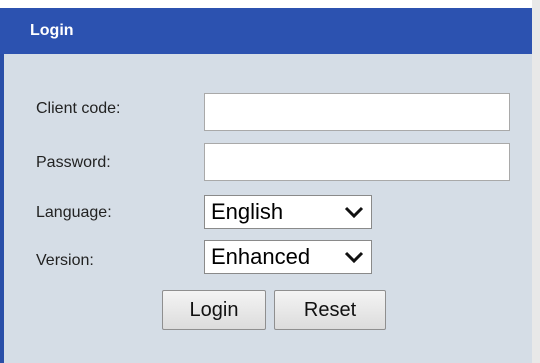 This screenshot has height=363, width=540. I want to click on language-select-value: English, so click(247, 211).